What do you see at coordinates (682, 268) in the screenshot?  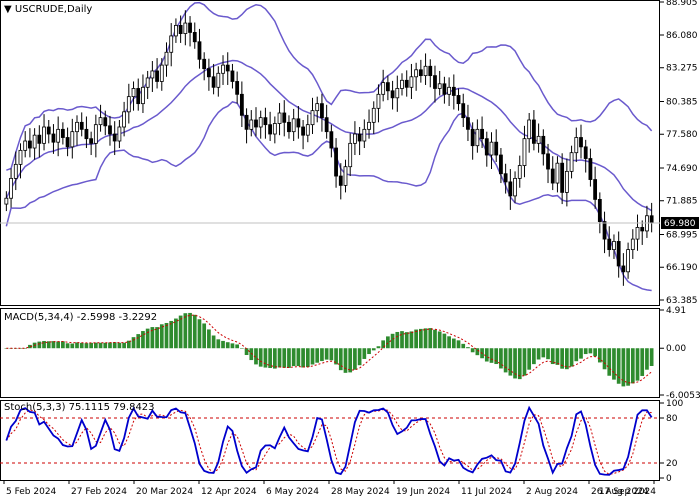 I see `price-tick-label: 66.190` at bounding box center [682, 268].